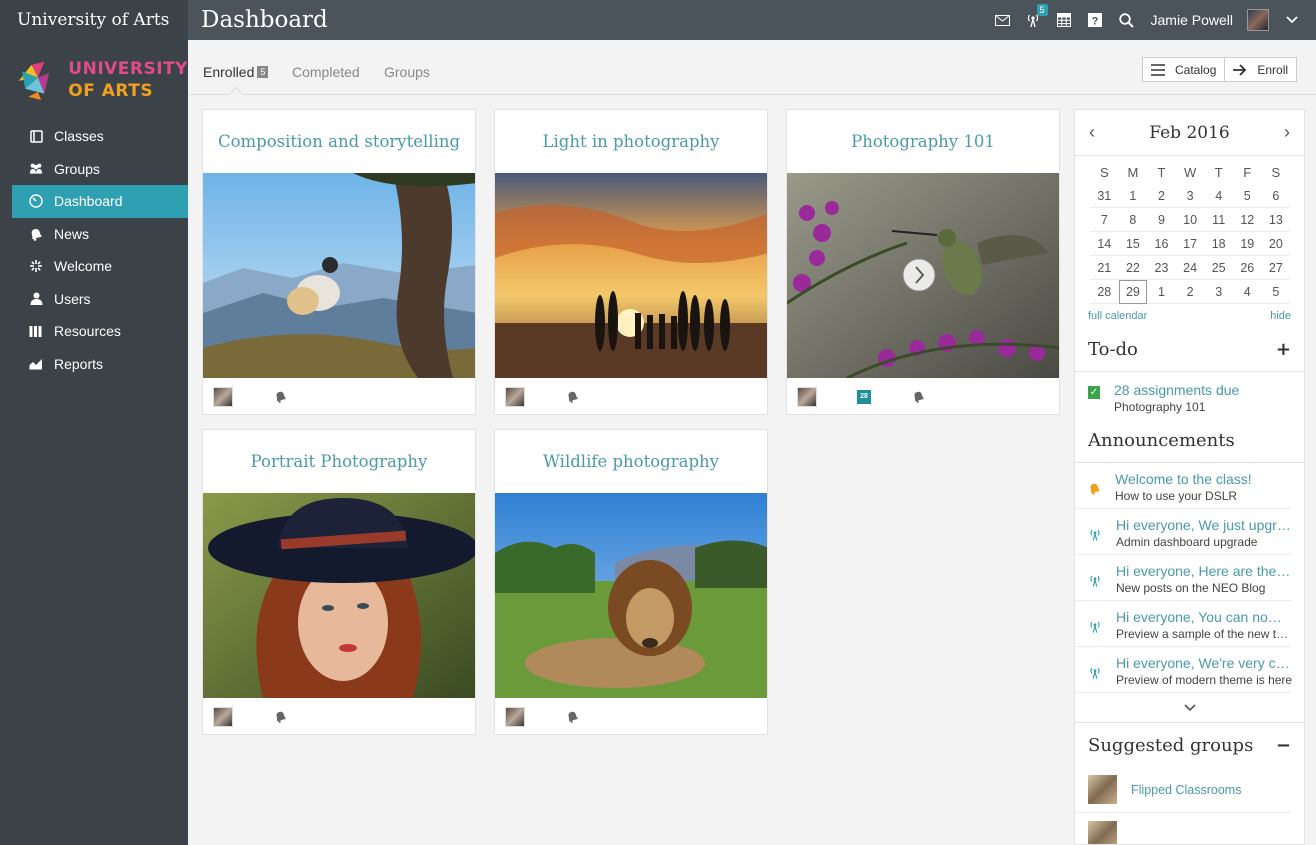 This screenshot has height=845, width=1316. I want to click on tab-completed: Completed, so click(326, 72).